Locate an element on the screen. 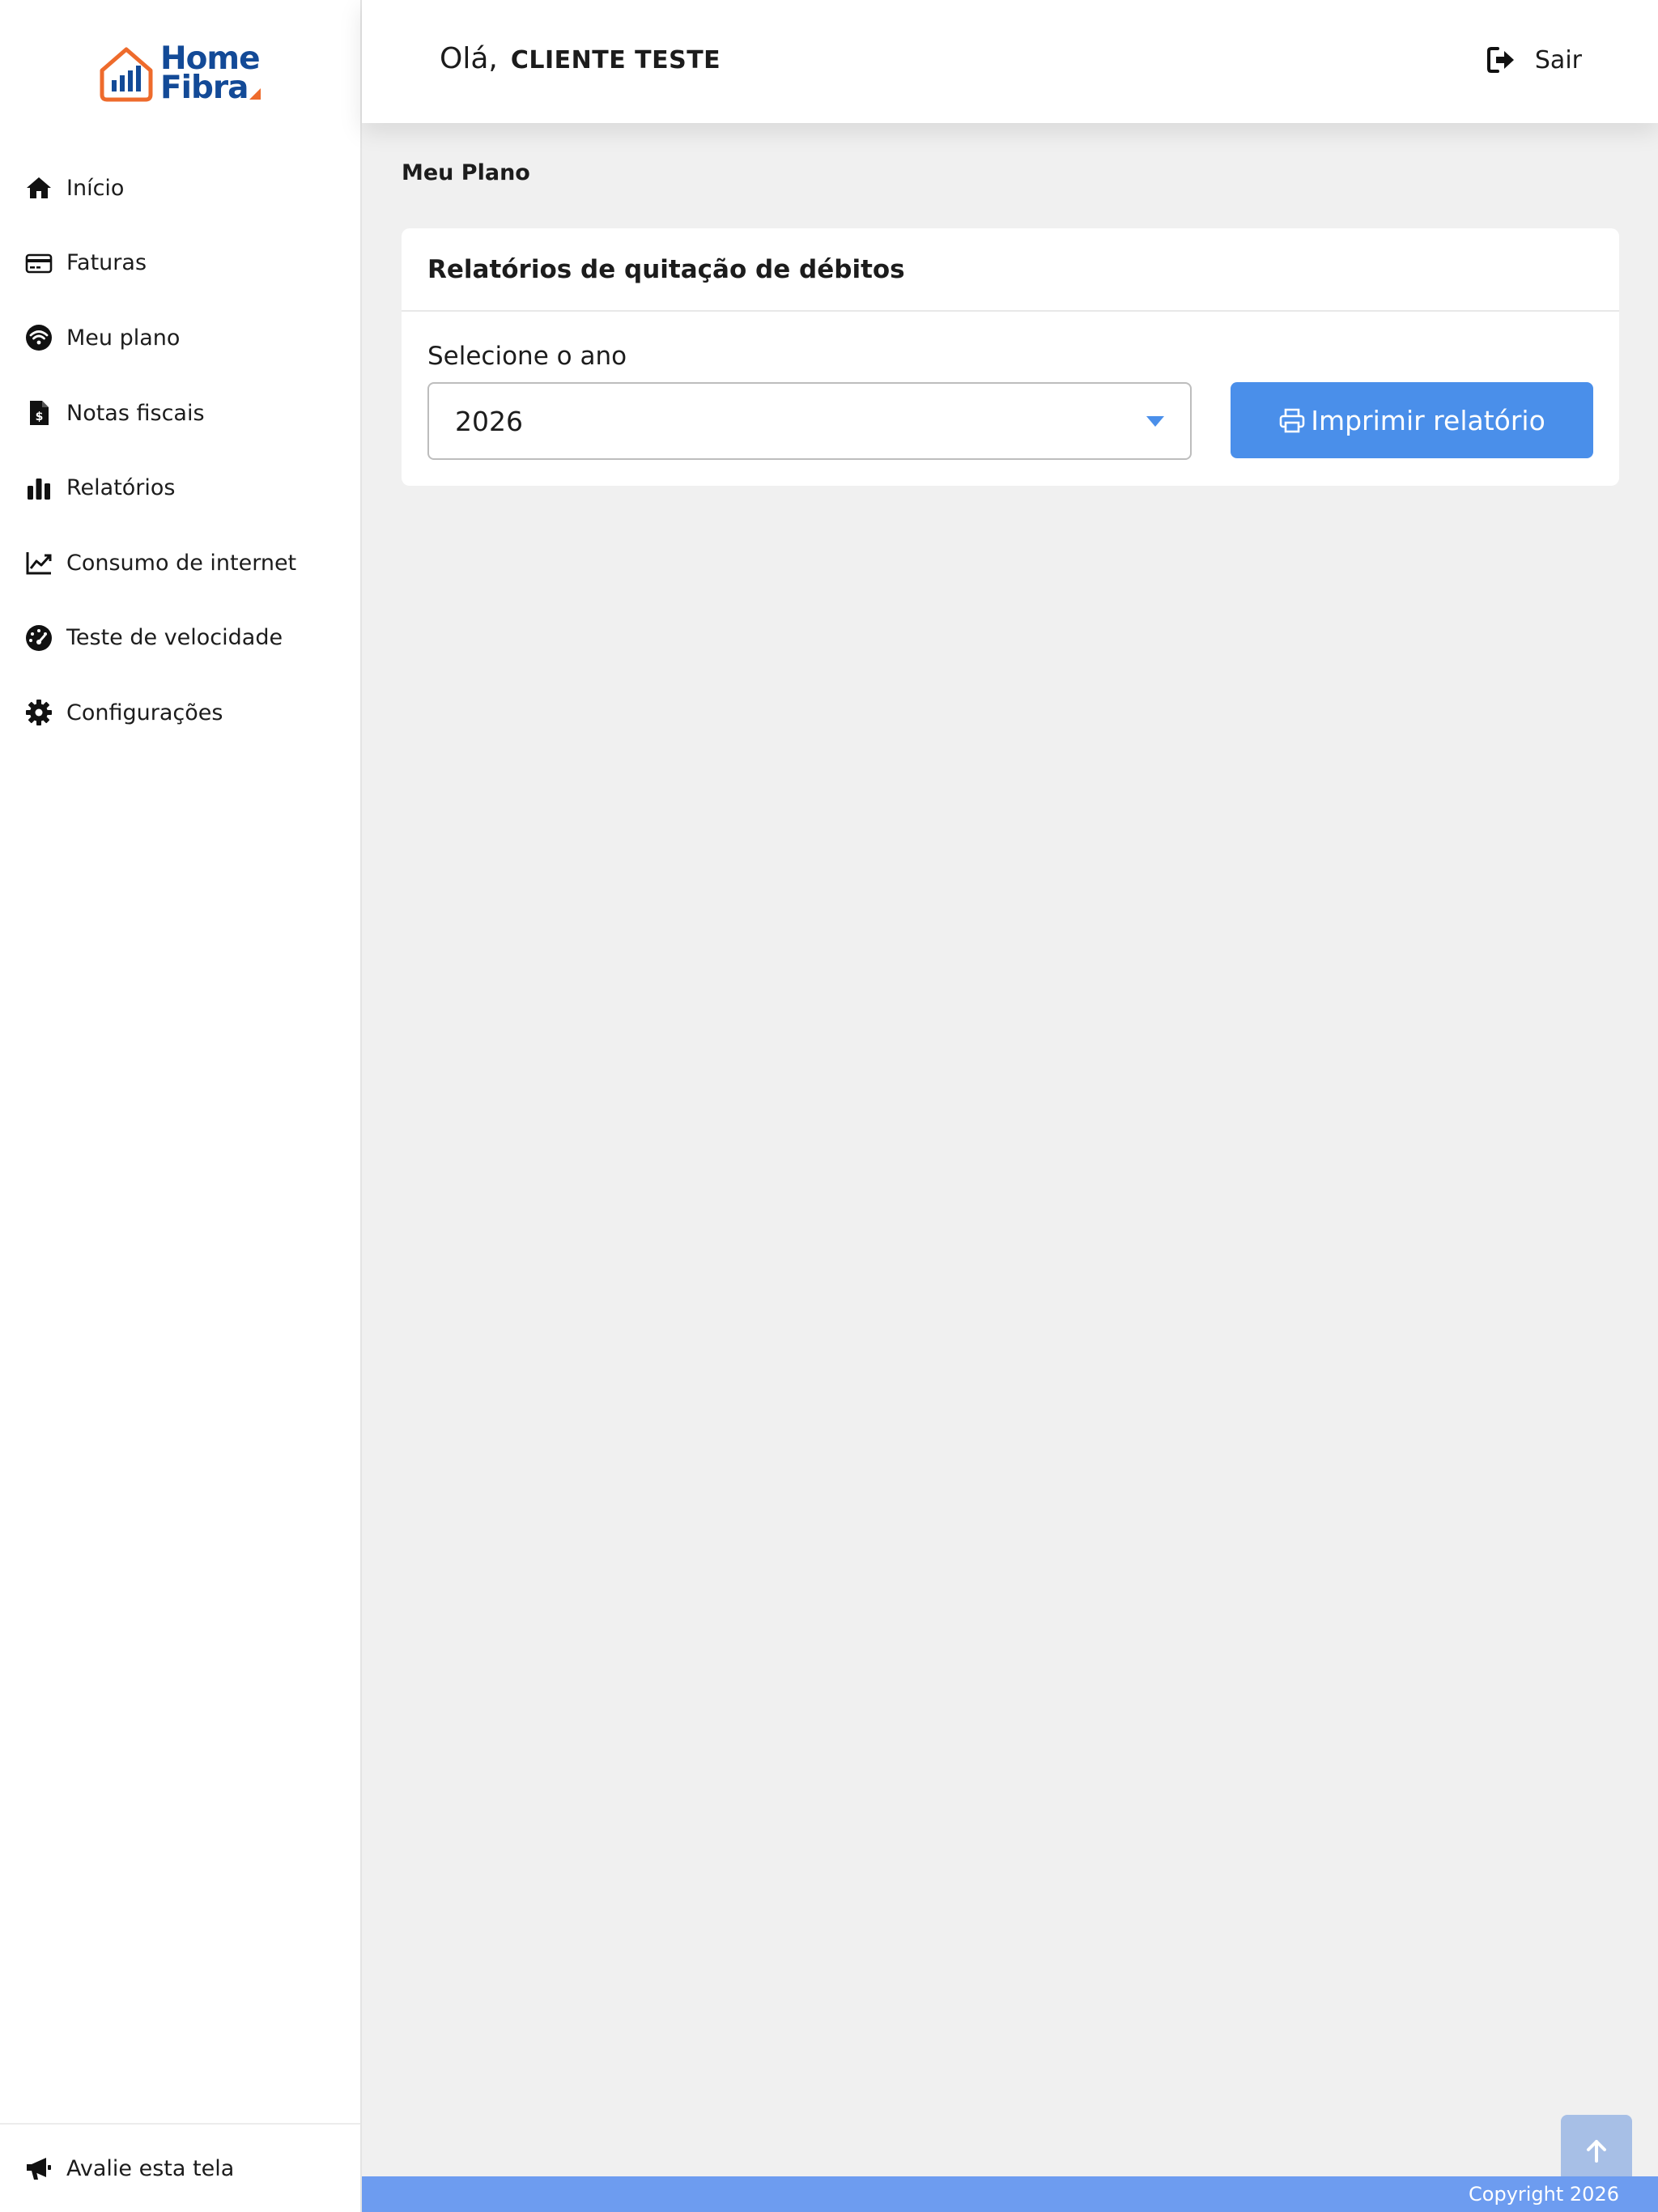 The width and height of the screenshot is (1658, 2212). sidebar-item-label: Notas fiscais is located at coordinates (135, 413).